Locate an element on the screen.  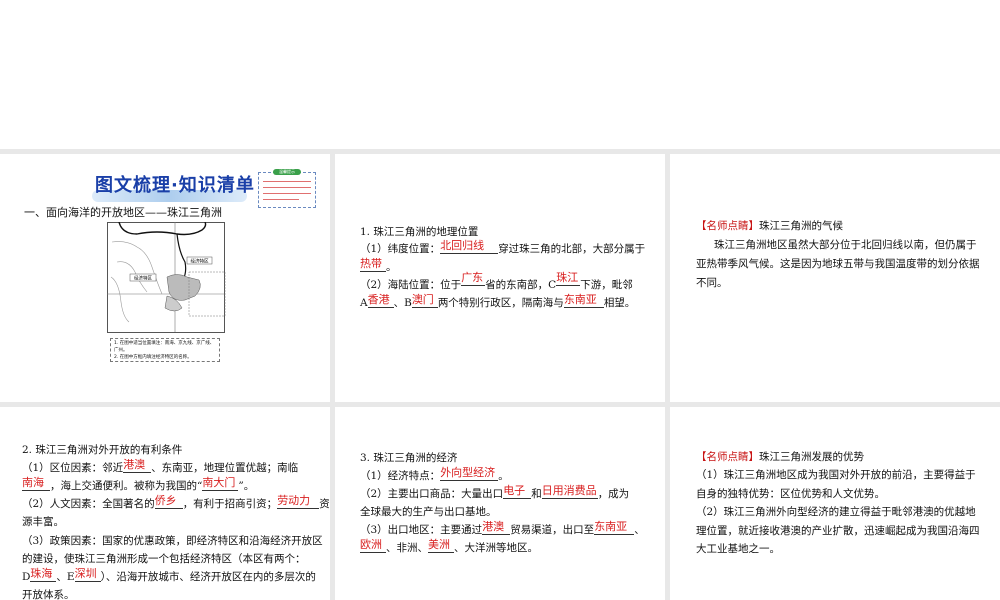
text-line: 源丰富。 is located at coordinates (43, 522).